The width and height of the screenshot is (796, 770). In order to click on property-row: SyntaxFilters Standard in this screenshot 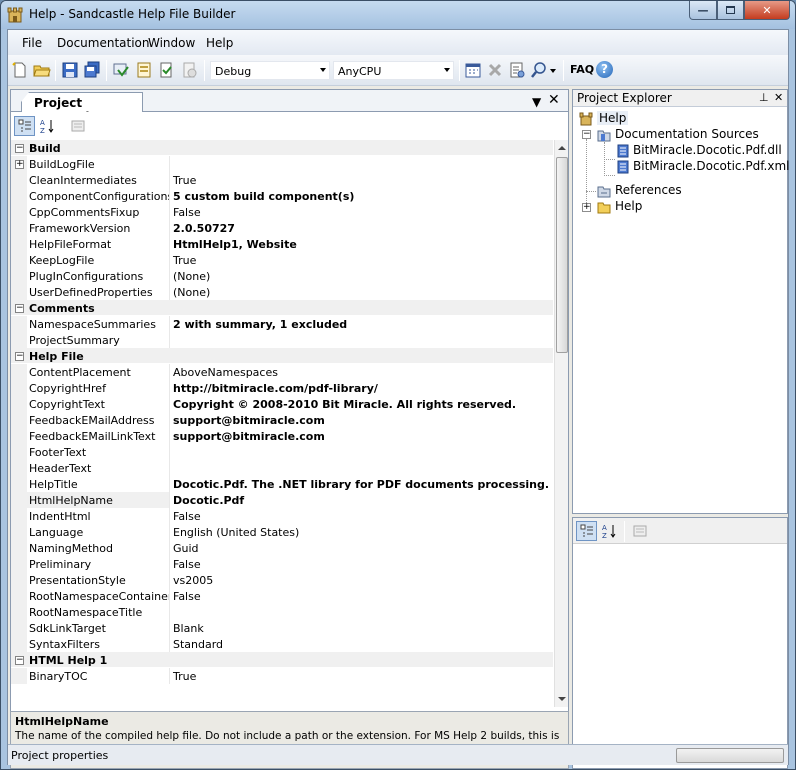, I will do `click(282, 644)`.